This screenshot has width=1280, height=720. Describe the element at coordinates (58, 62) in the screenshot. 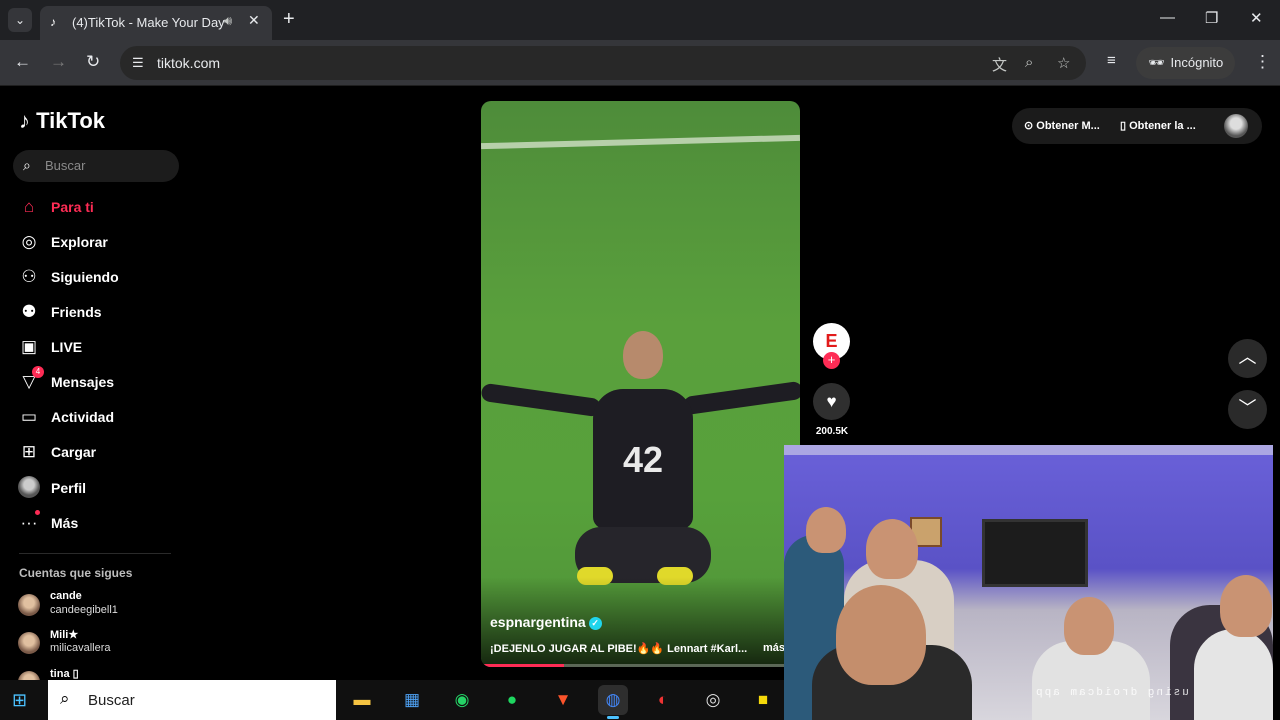

I see `forward-icon: →` at that location.